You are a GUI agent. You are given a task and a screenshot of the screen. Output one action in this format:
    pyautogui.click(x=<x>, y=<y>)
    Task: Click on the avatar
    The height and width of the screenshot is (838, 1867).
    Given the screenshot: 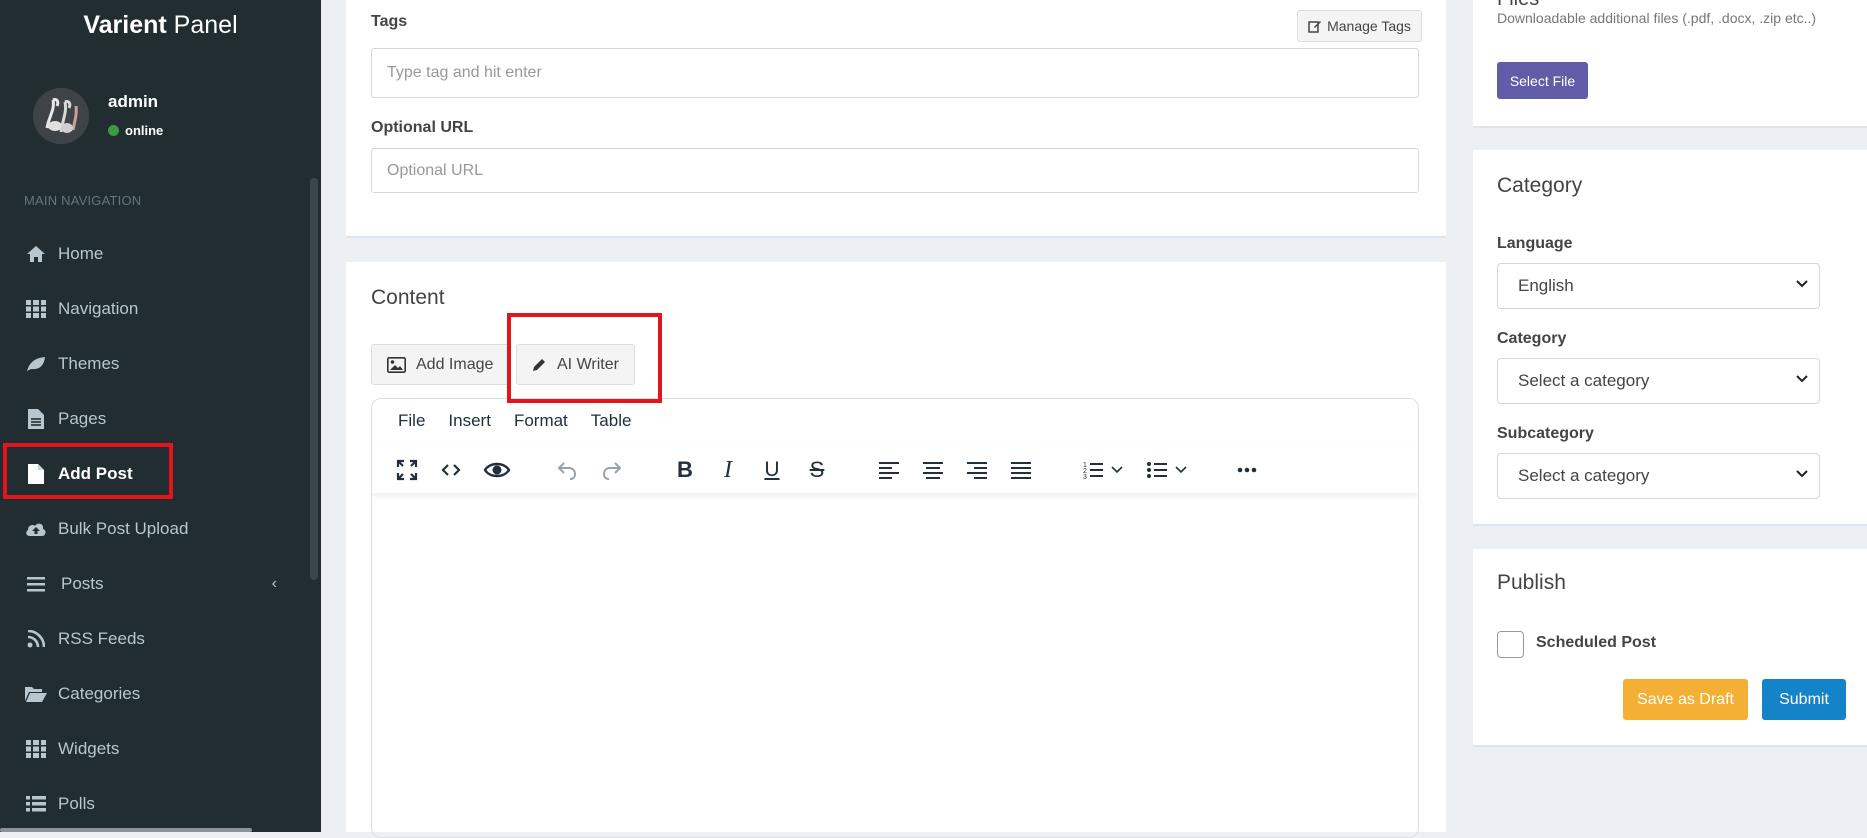 What is the action you would take?
    pyautogui.click(x=61, y=116)
    